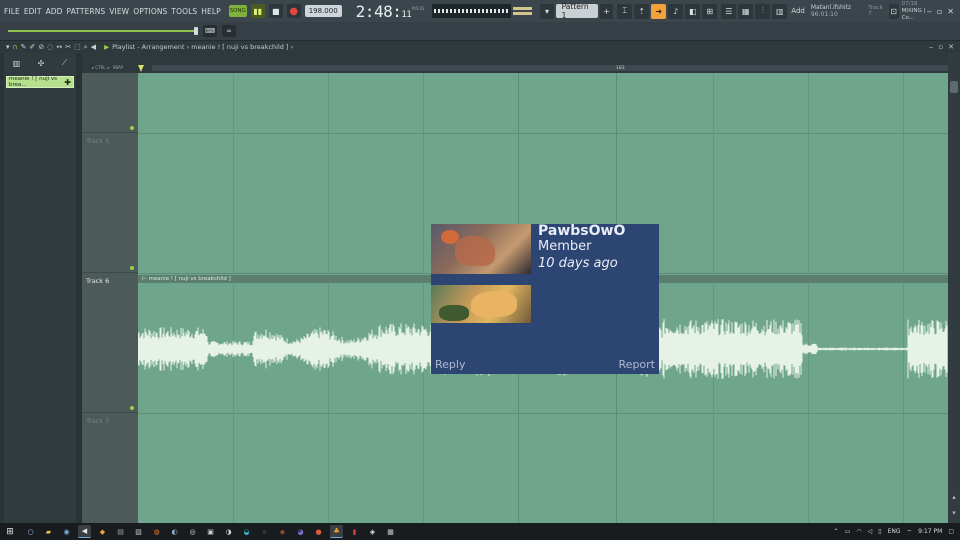 The image size is (960, 540). I want to click on playlist-maximize-icon: ▫, so click(940, 47).